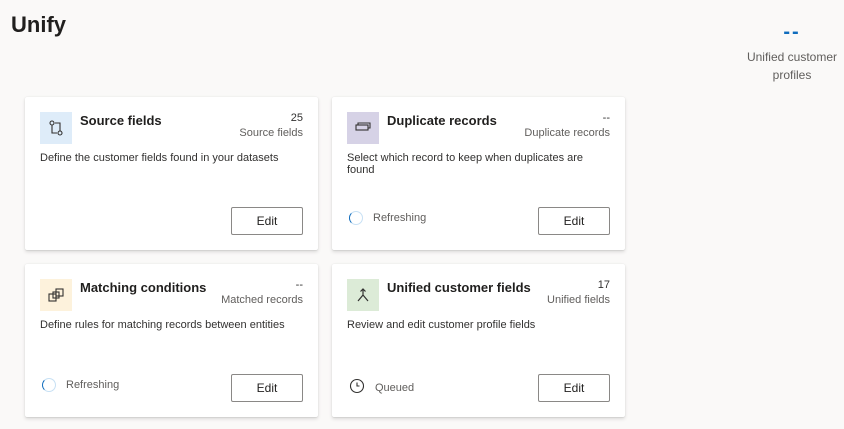 The width and height of the screenshot is (844, 429). Describe the element at coordinates (567, 126) in the screenshot. I see `card-count: -- Duplicate records` at that location.